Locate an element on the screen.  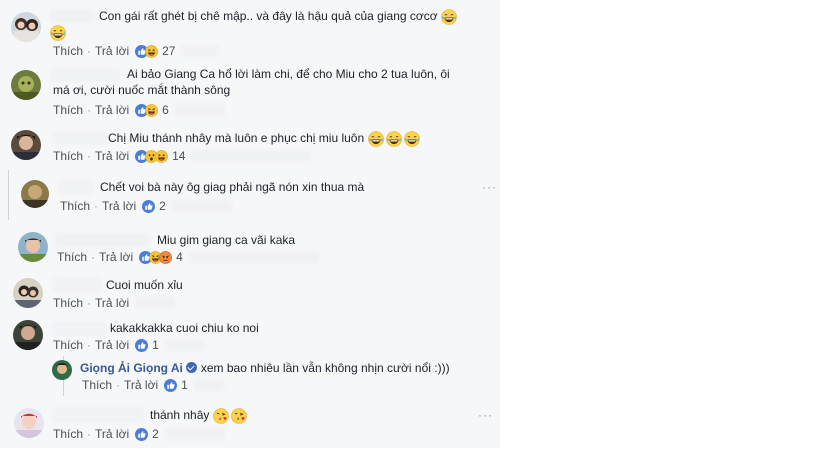
reactions-summary: 4 is located at coordinates (161, 257).